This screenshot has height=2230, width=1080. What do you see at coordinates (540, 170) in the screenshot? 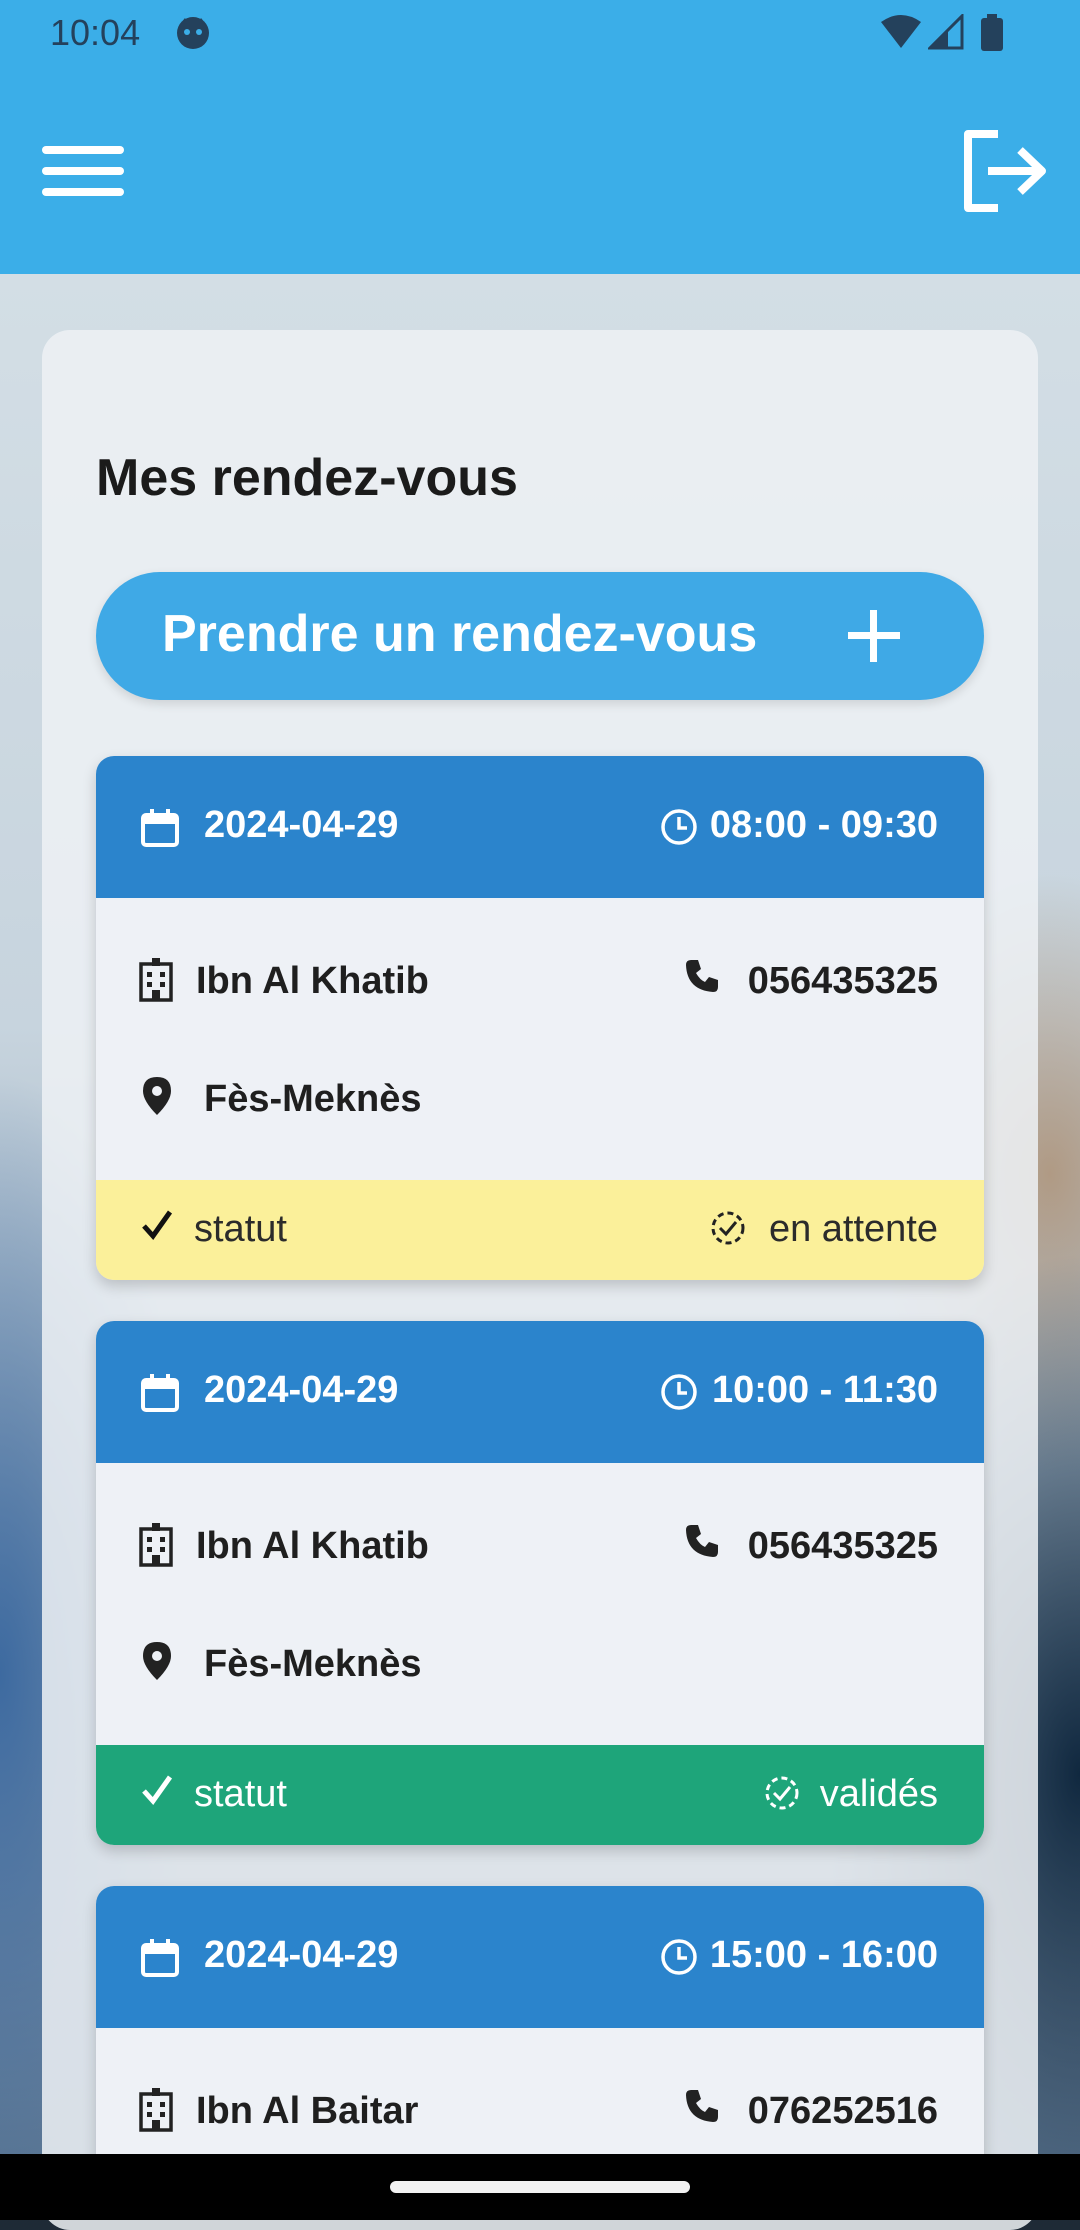
I see `app-bar` at bounding box center [540, 170].